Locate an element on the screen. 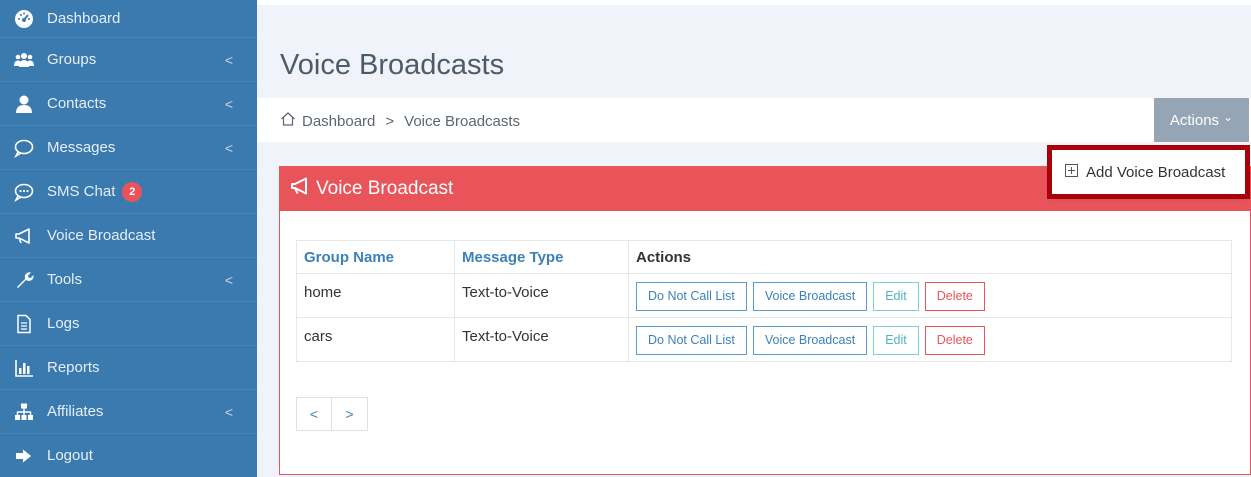 This screenshot has width=1251, height=477. logout-icon is located at coordinates (24, 456).